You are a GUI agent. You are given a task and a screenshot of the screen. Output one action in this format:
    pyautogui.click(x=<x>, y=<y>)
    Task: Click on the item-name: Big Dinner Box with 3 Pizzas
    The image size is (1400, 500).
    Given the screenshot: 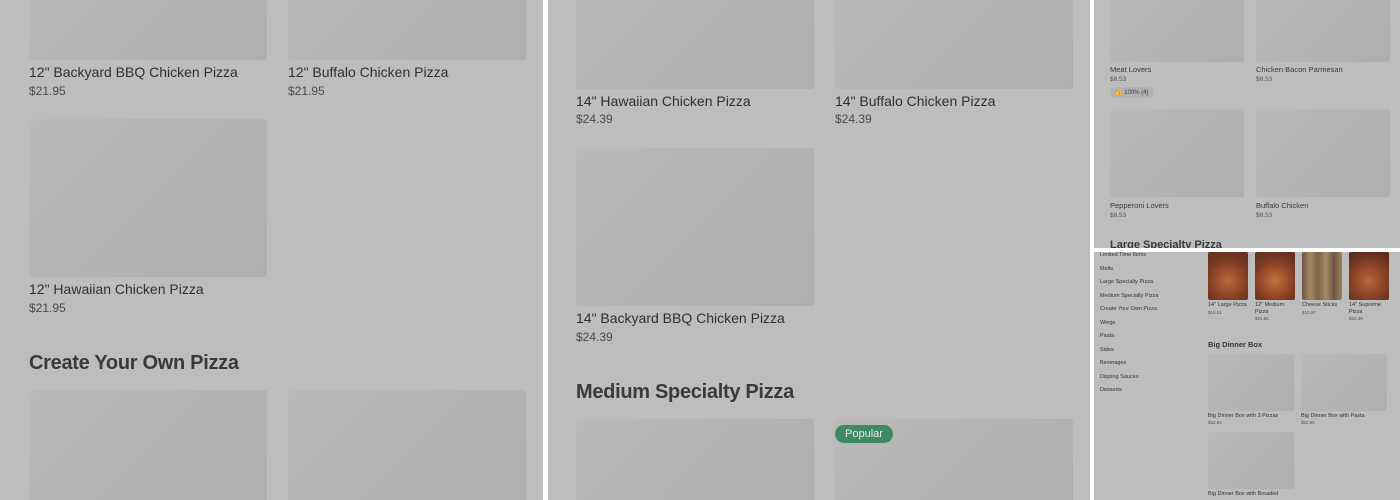 What is the action you would take?
    pyautogui.click(x=1251, y=416)
    